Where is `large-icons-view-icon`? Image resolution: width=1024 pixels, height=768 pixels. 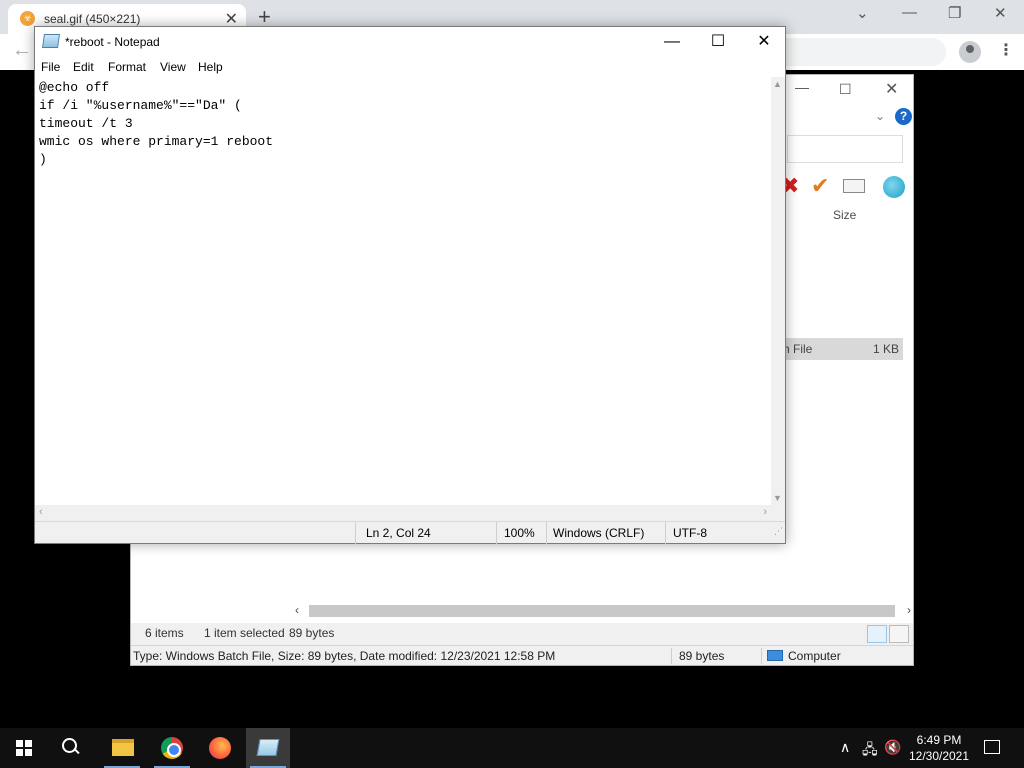 large-icons-view-icon is located at coordinates (899, 634).